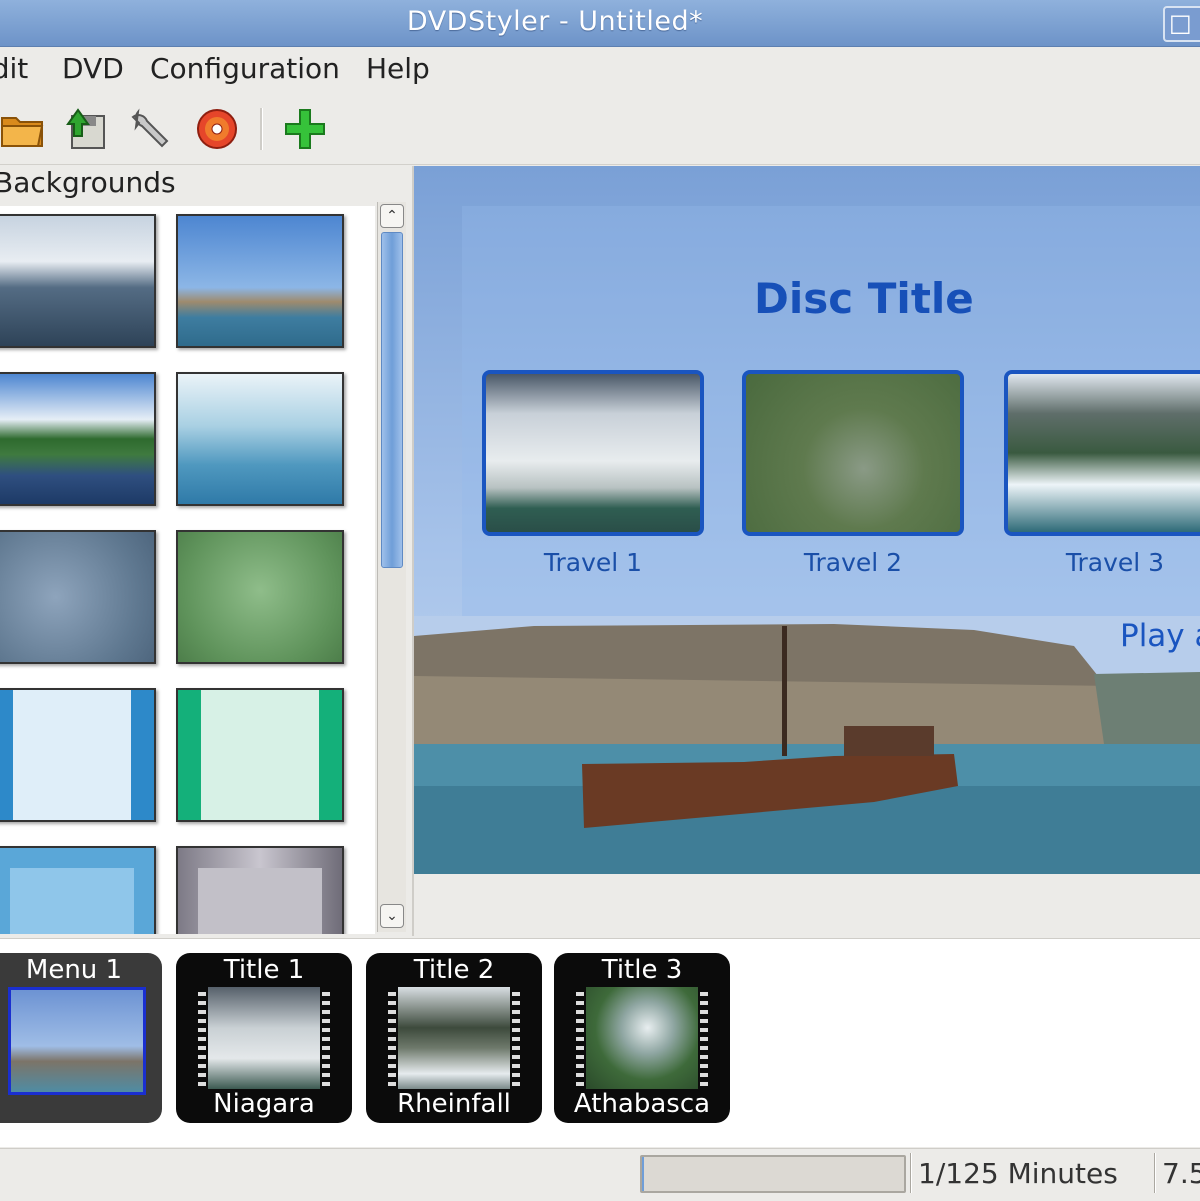 The image size is (1200, 1201). What do you see at coordinates (88, 182) in the screenshot?
I see `panel-title: Backgrounds` at bounding box center [88, 182].